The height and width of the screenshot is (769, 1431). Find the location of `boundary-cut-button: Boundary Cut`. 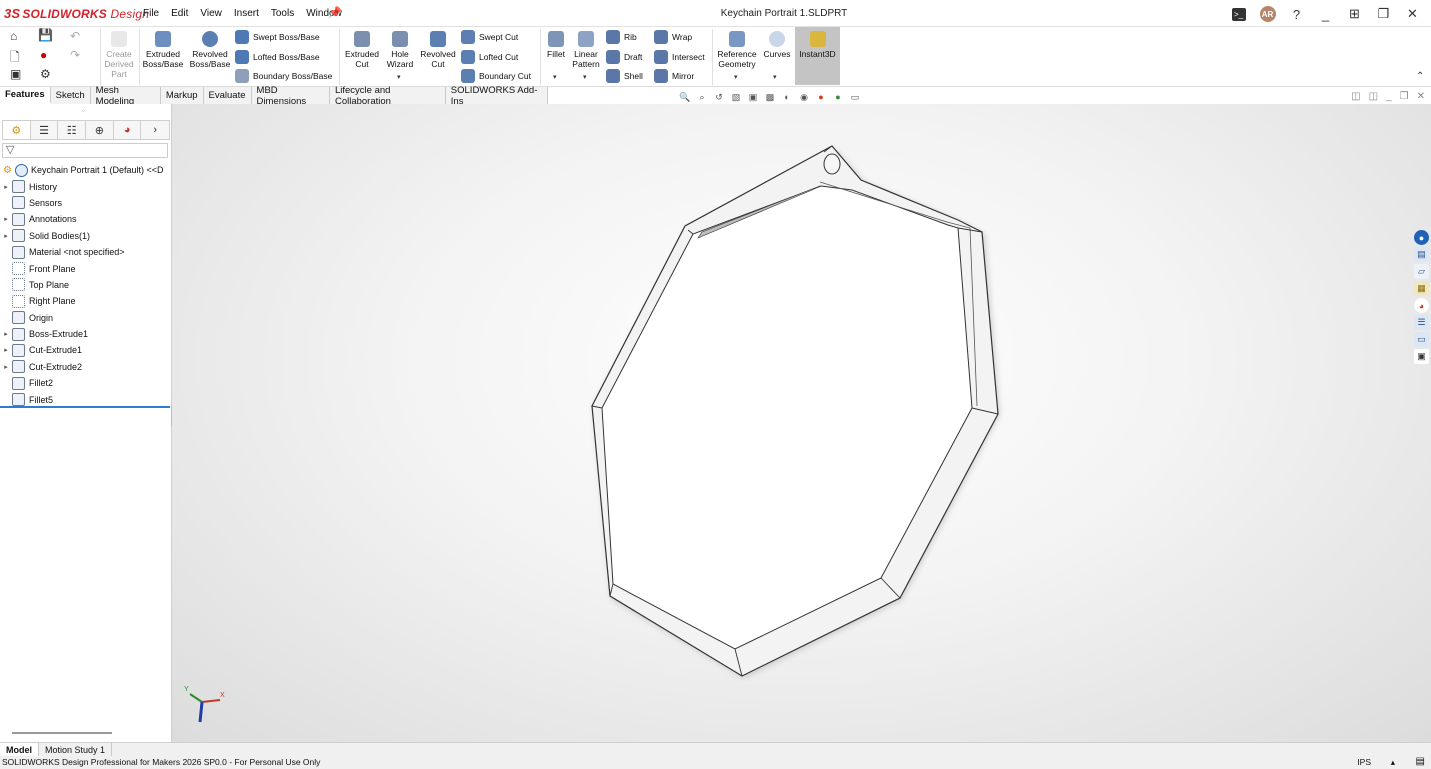

boundary-cut-button: Boundary Cut is located at coordinates (496, 76).